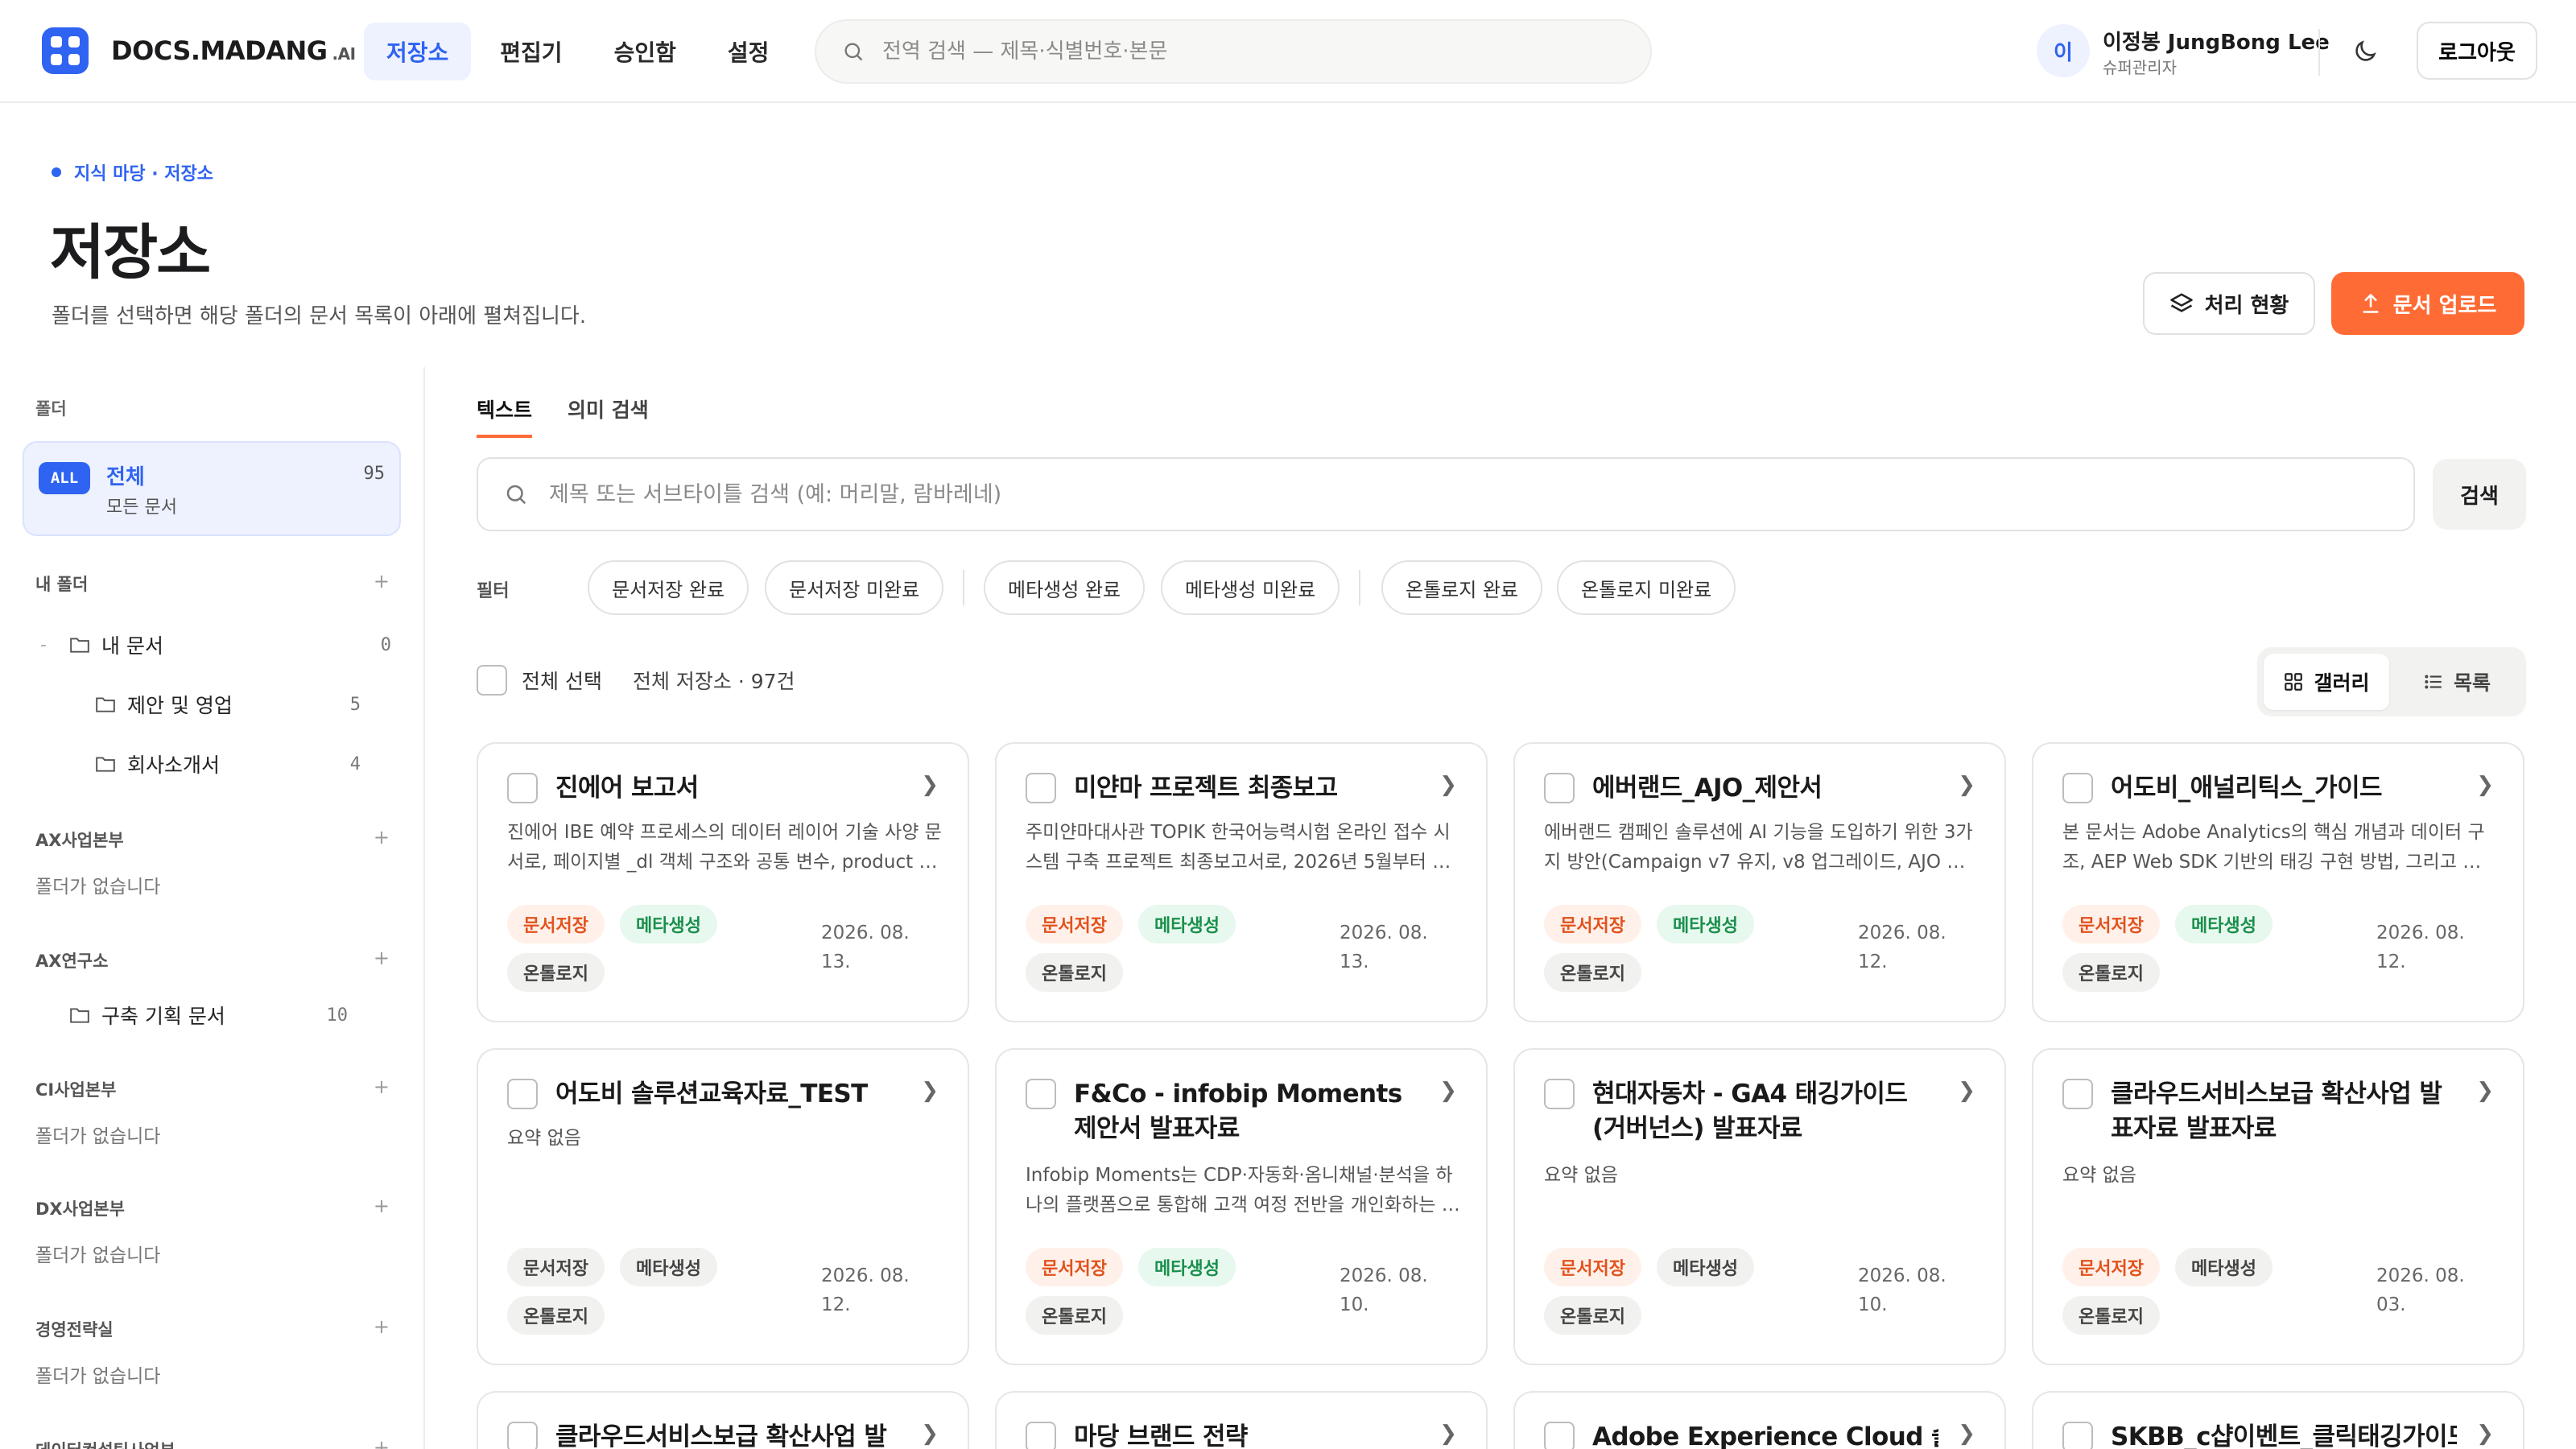 The height and width of the screenshot is (1449, 2576). I want to click on logout-button: 로그아웃, so click(2477, 51).